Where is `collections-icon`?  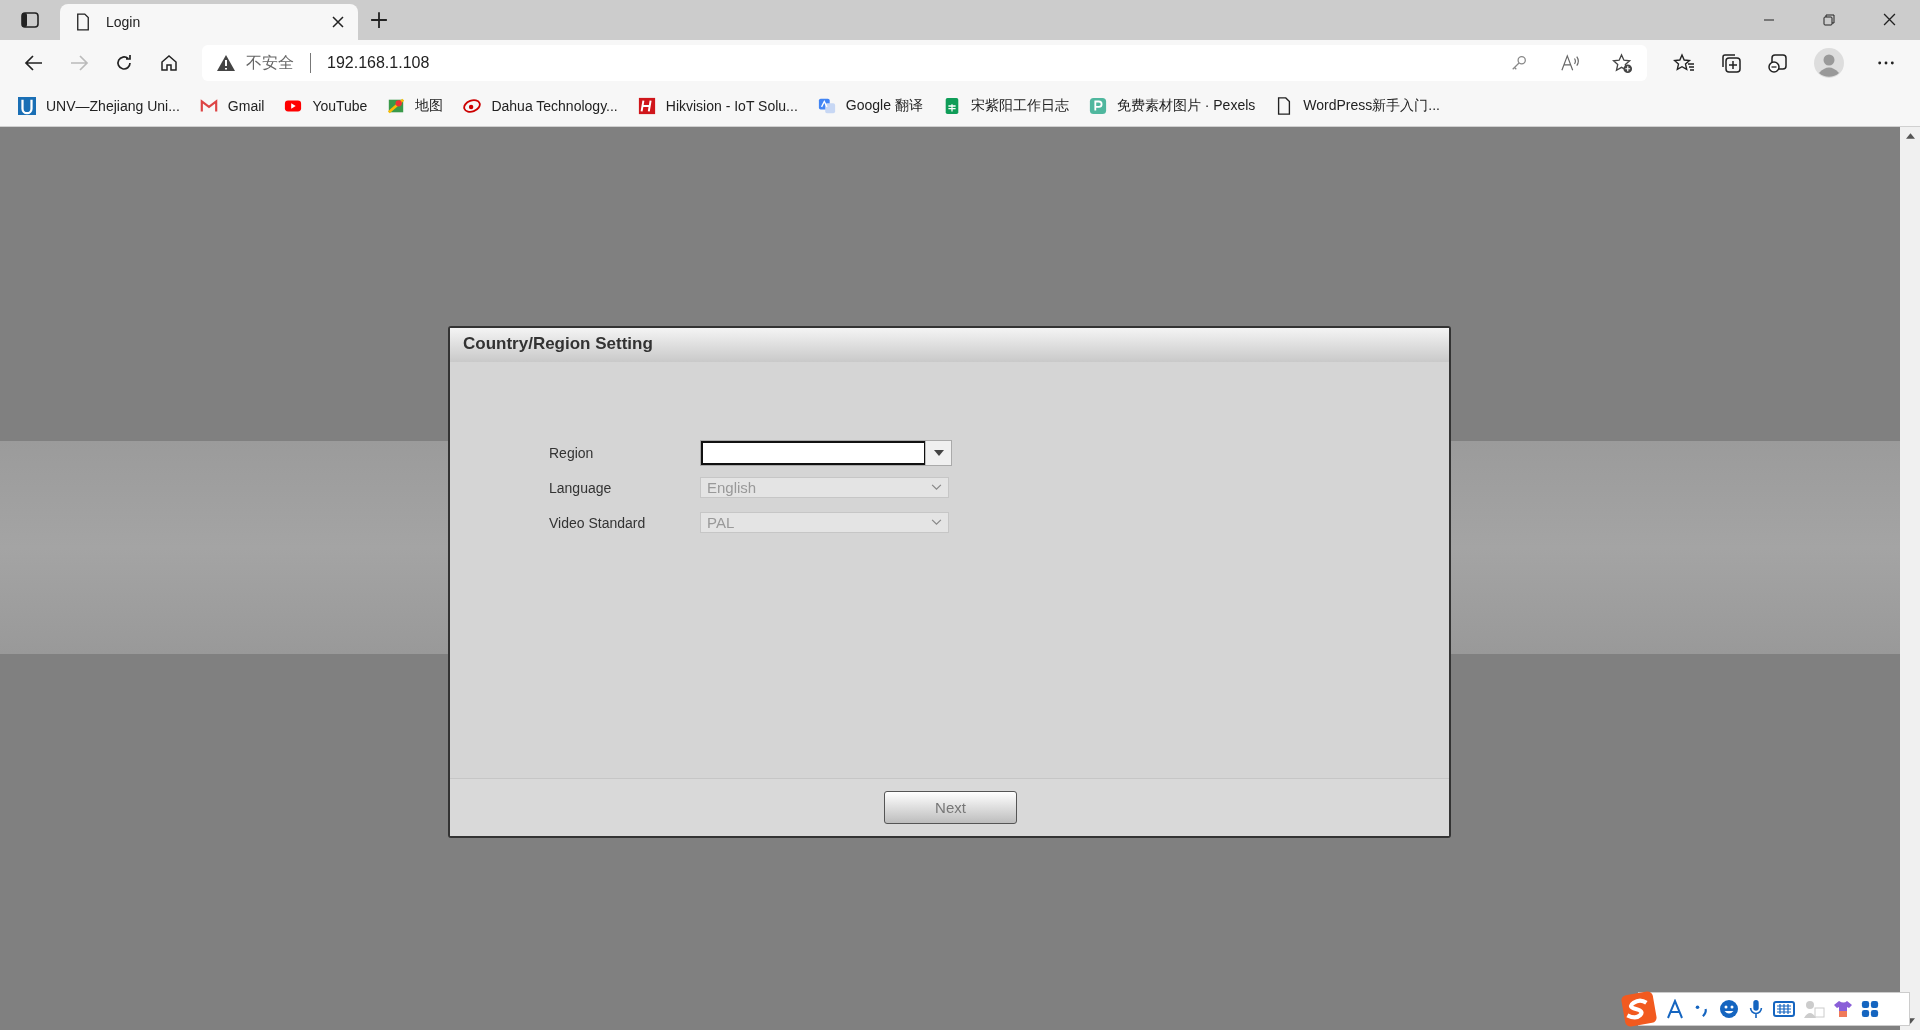 collections-icon is located at coordinates (1731, 63).